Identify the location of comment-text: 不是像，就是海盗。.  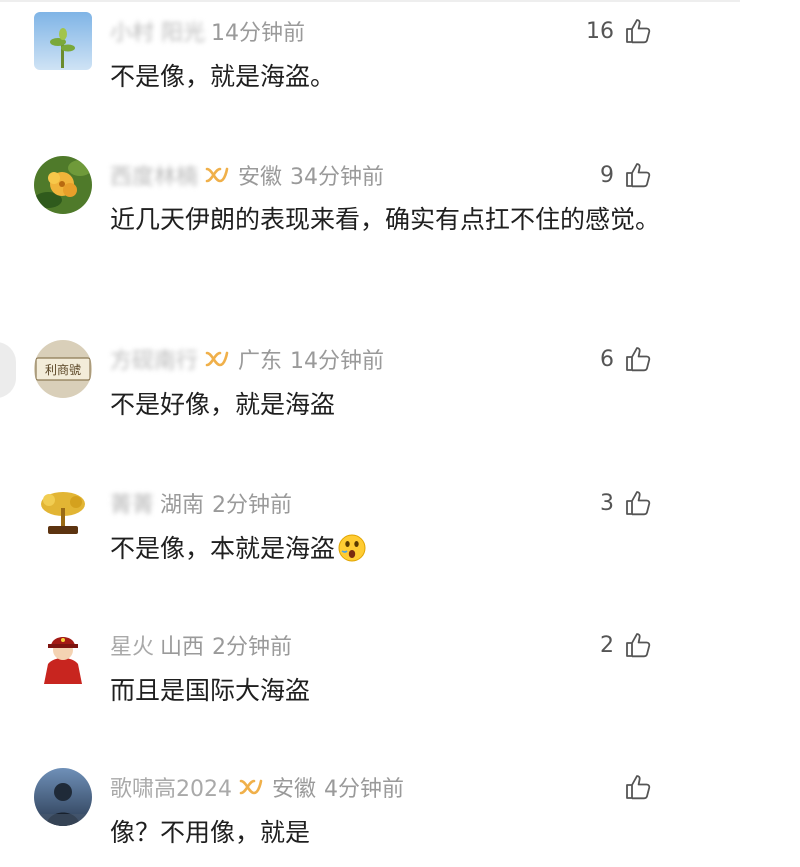
(223, 76).